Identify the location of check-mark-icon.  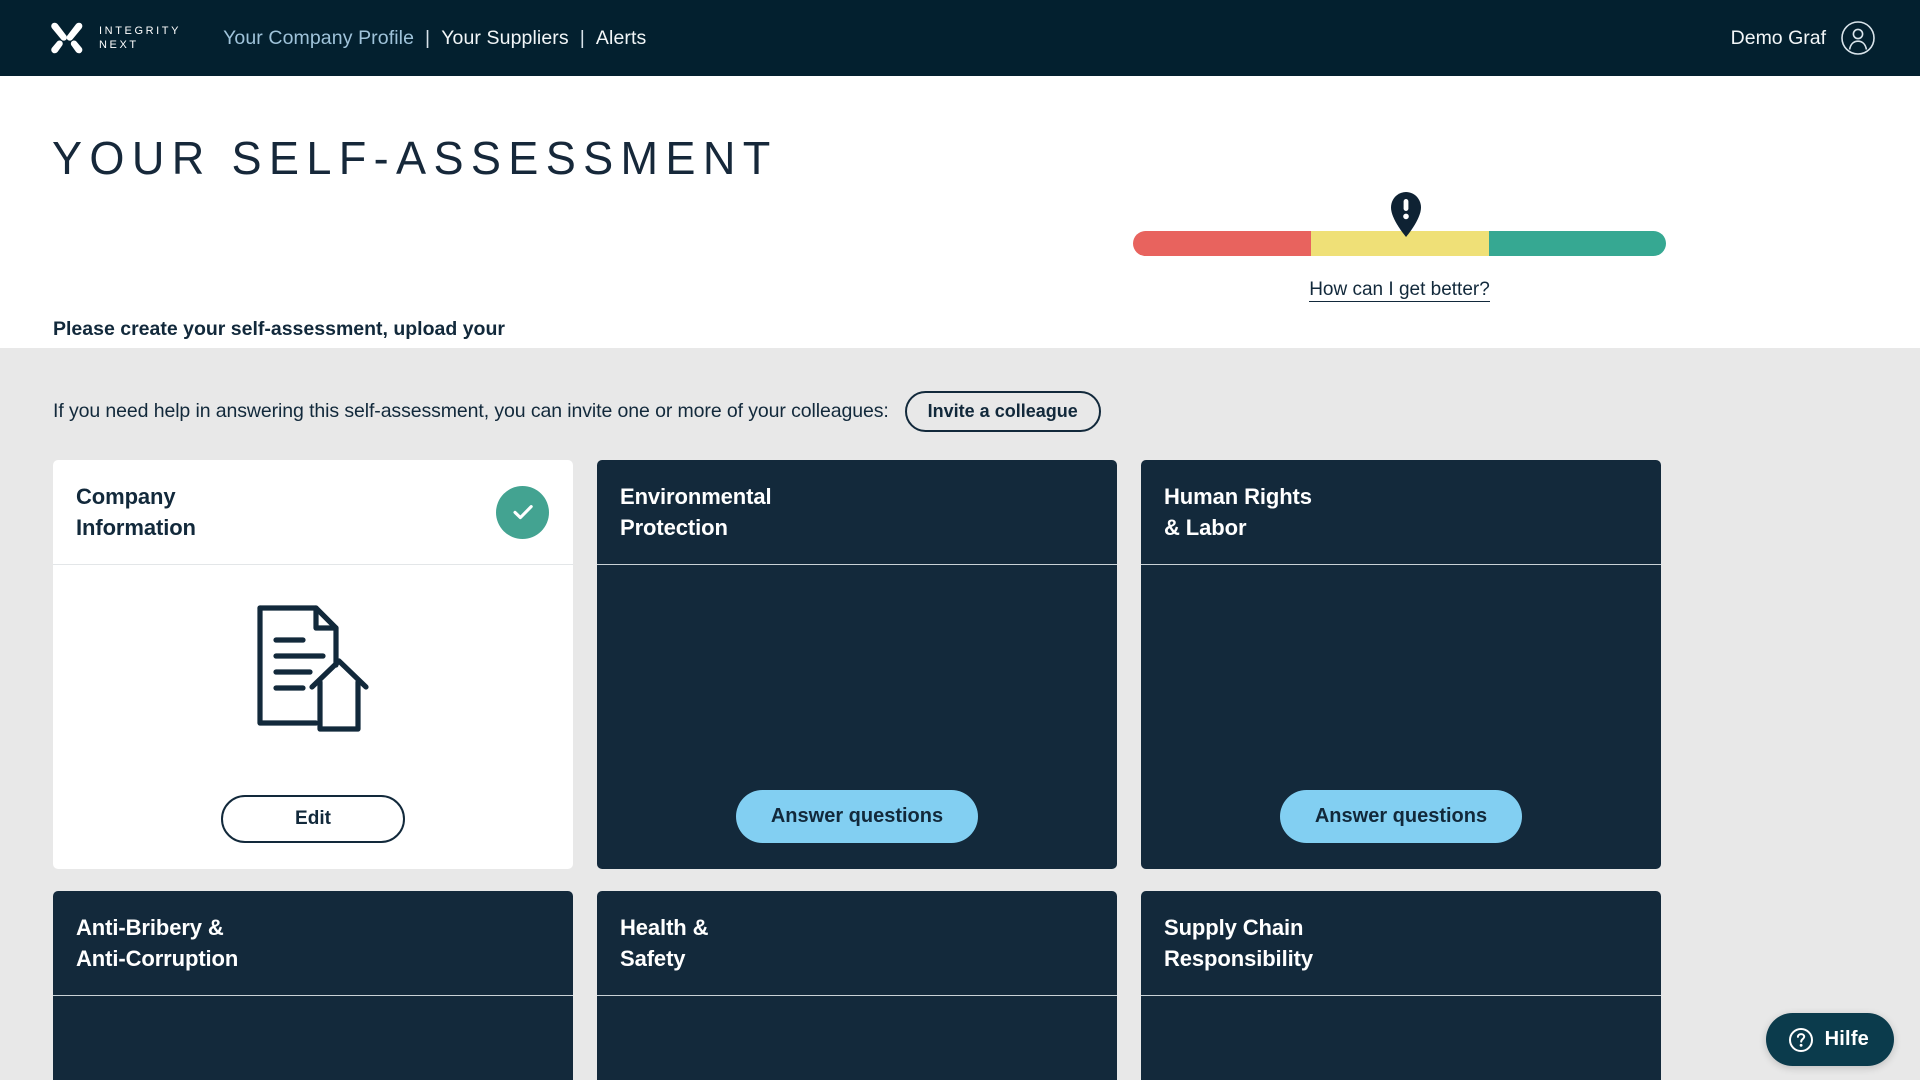
(522, 512).